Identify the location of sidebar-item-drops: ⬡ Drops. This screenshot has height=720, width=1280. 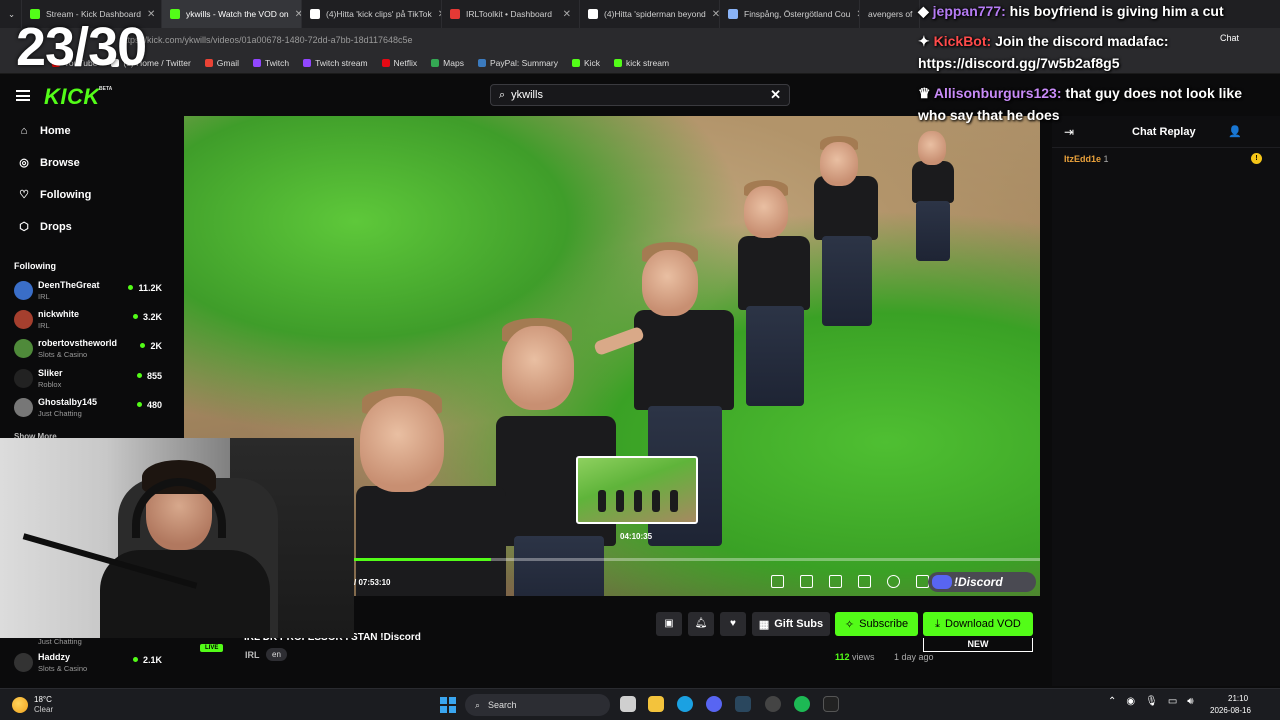
(45, 227).